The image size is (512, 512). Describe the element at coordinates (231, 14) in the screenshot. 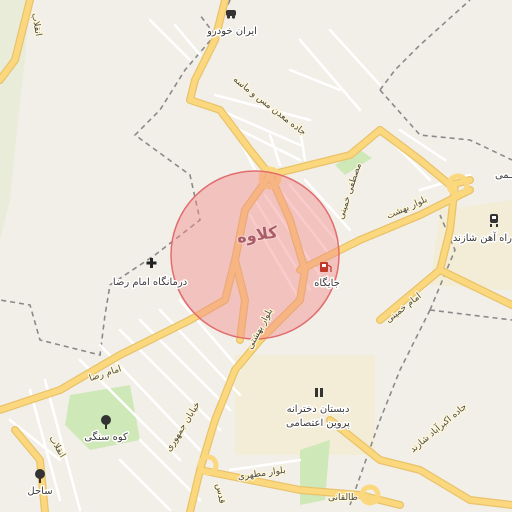

I see `car-icon` at that location.